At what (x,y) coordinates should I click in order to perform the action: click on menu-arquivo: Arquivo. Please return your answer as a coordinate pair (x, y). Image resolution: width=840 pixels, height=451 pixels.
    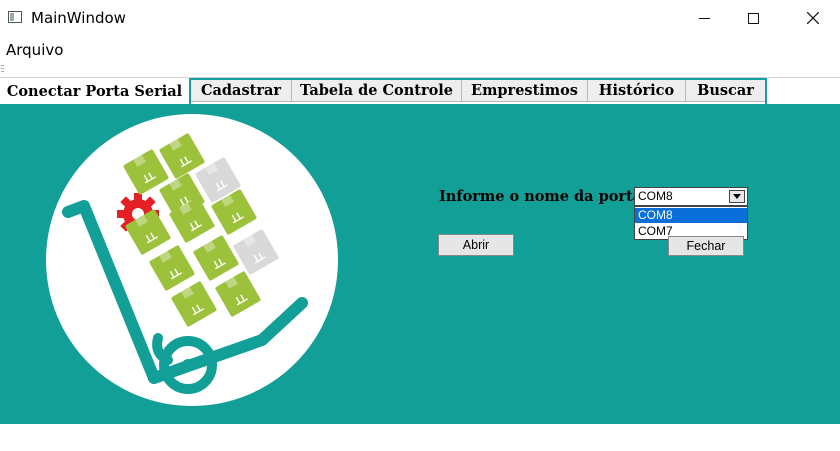
    Looking at the image, I should click on (34, 50).